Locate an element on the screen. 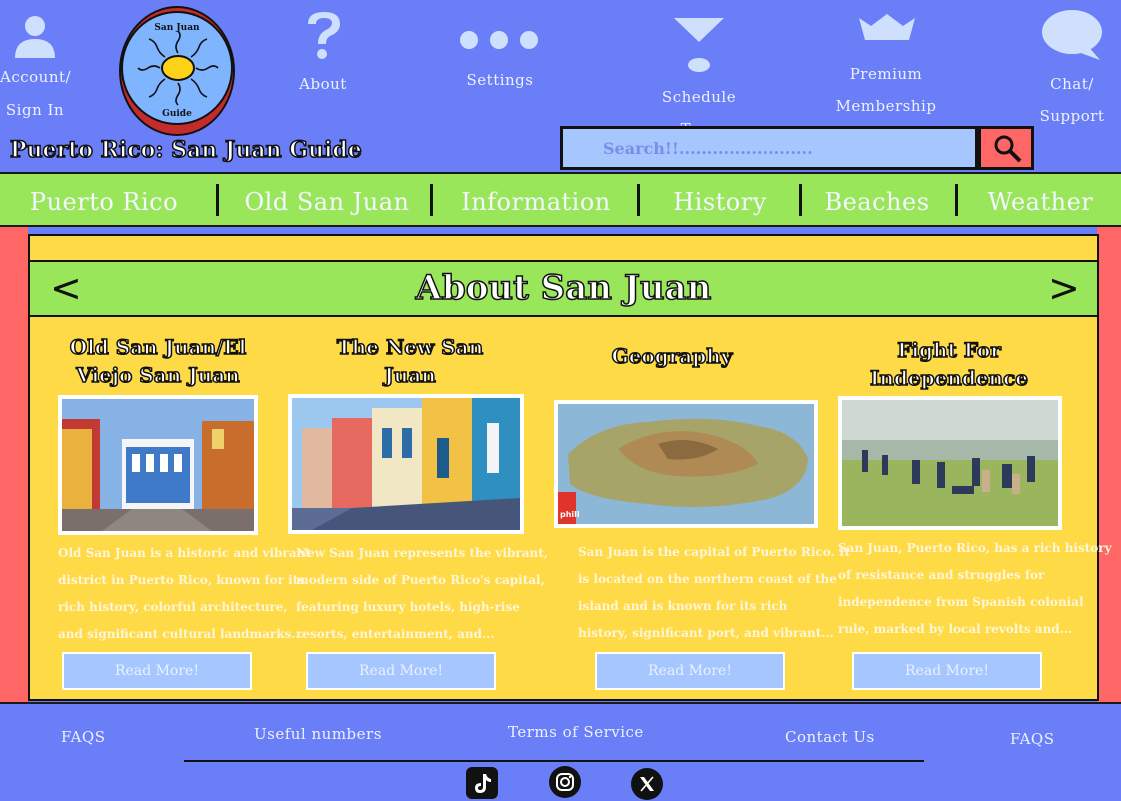 The image size is (1121, 801). tiktok-link is located at coordinates (482, 783).